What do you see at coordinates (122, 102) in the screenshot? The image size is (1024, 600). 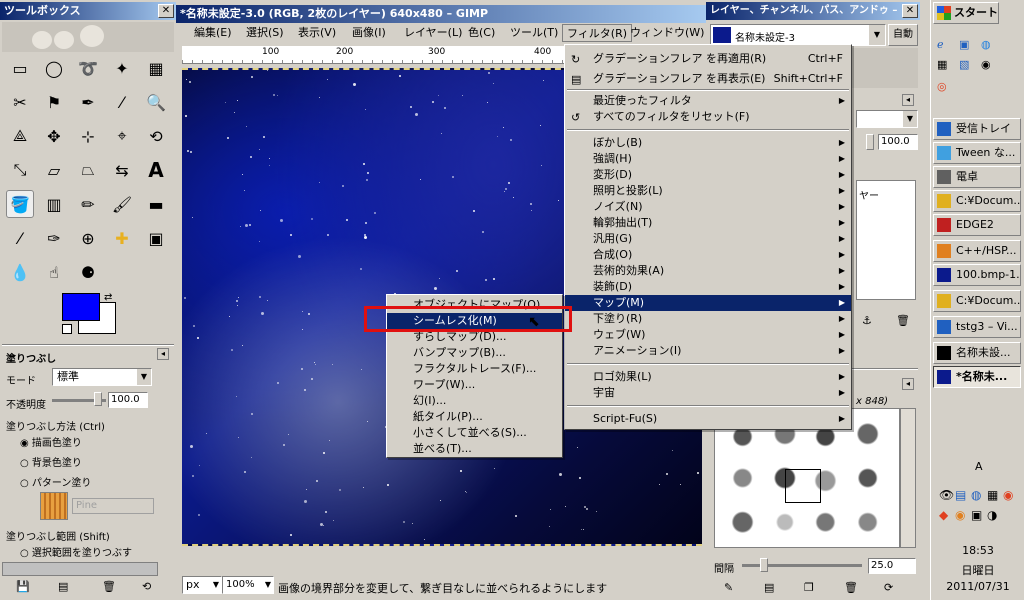 I see `color-picker-icon: ⁄` at bounding box center [122, 102].